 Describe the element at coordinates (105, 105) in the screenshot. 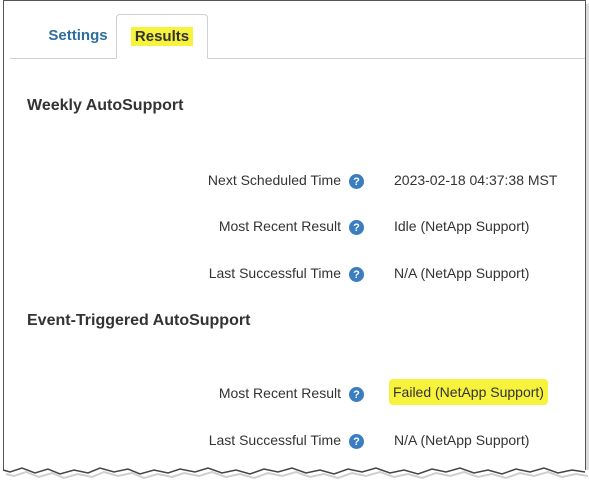

I see `weekly-section-title: Weekly AutoSupport` at that location.